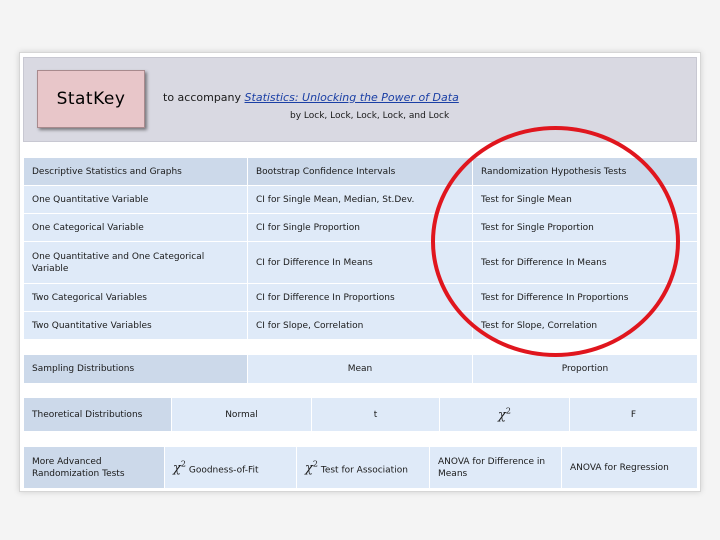  I want to click on sampling-distributions-table: Sampling Distributions Mean Proportion, so click(360, 369).